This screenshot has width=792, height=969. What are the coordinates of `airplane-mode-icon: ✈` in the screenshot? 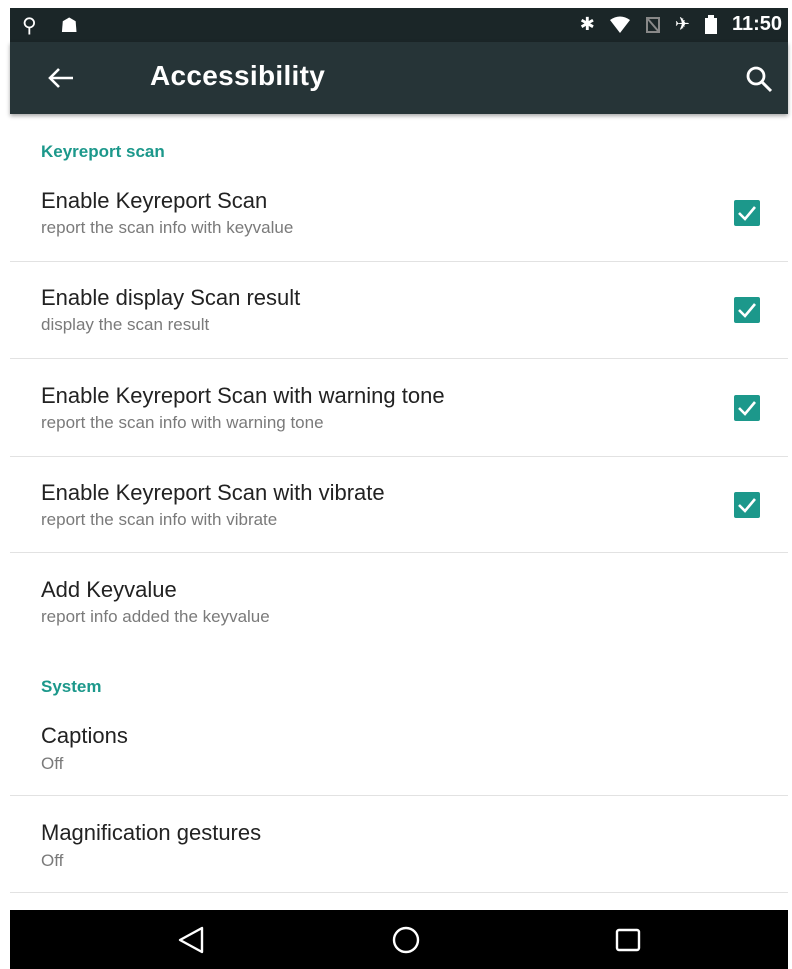 It's located at (682, 24).